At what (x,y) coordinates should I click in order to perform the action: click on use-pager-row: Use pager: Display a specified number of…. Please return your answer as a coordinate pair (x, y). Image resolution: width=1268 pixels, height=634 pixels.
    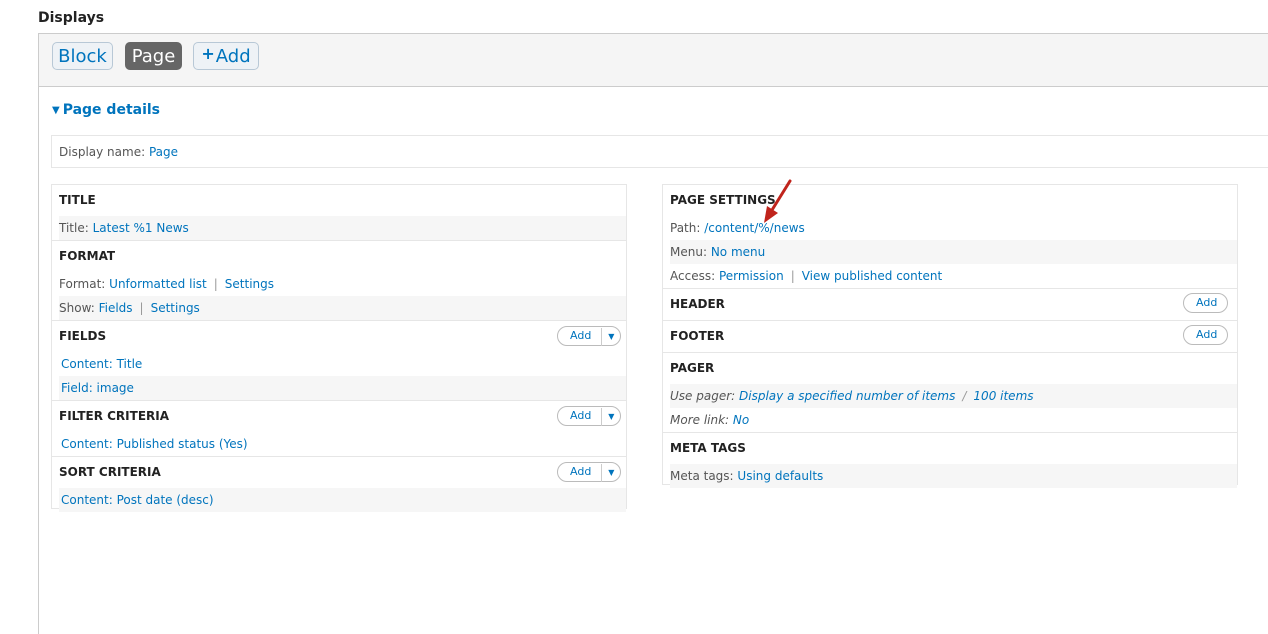
    Looking at the image, I should click on (953, 396).